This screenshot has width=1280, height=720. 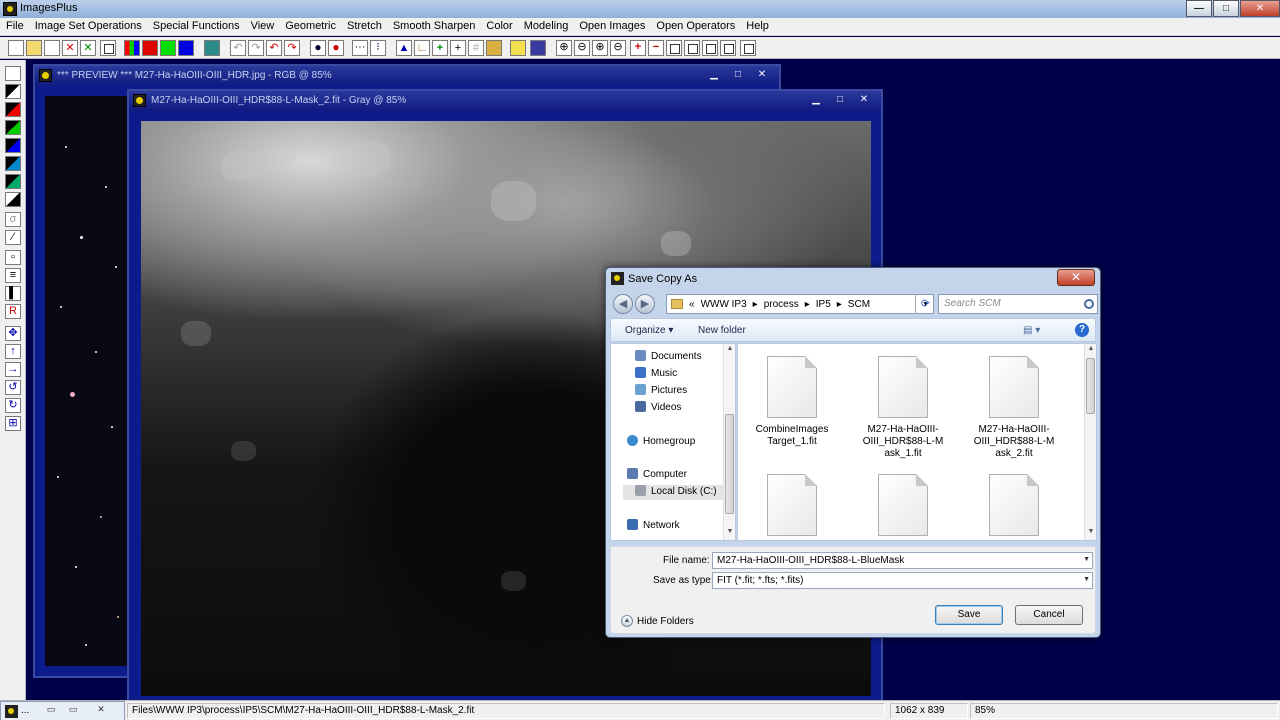 I want to click on black-white-icon, so click(x=13, y=91).